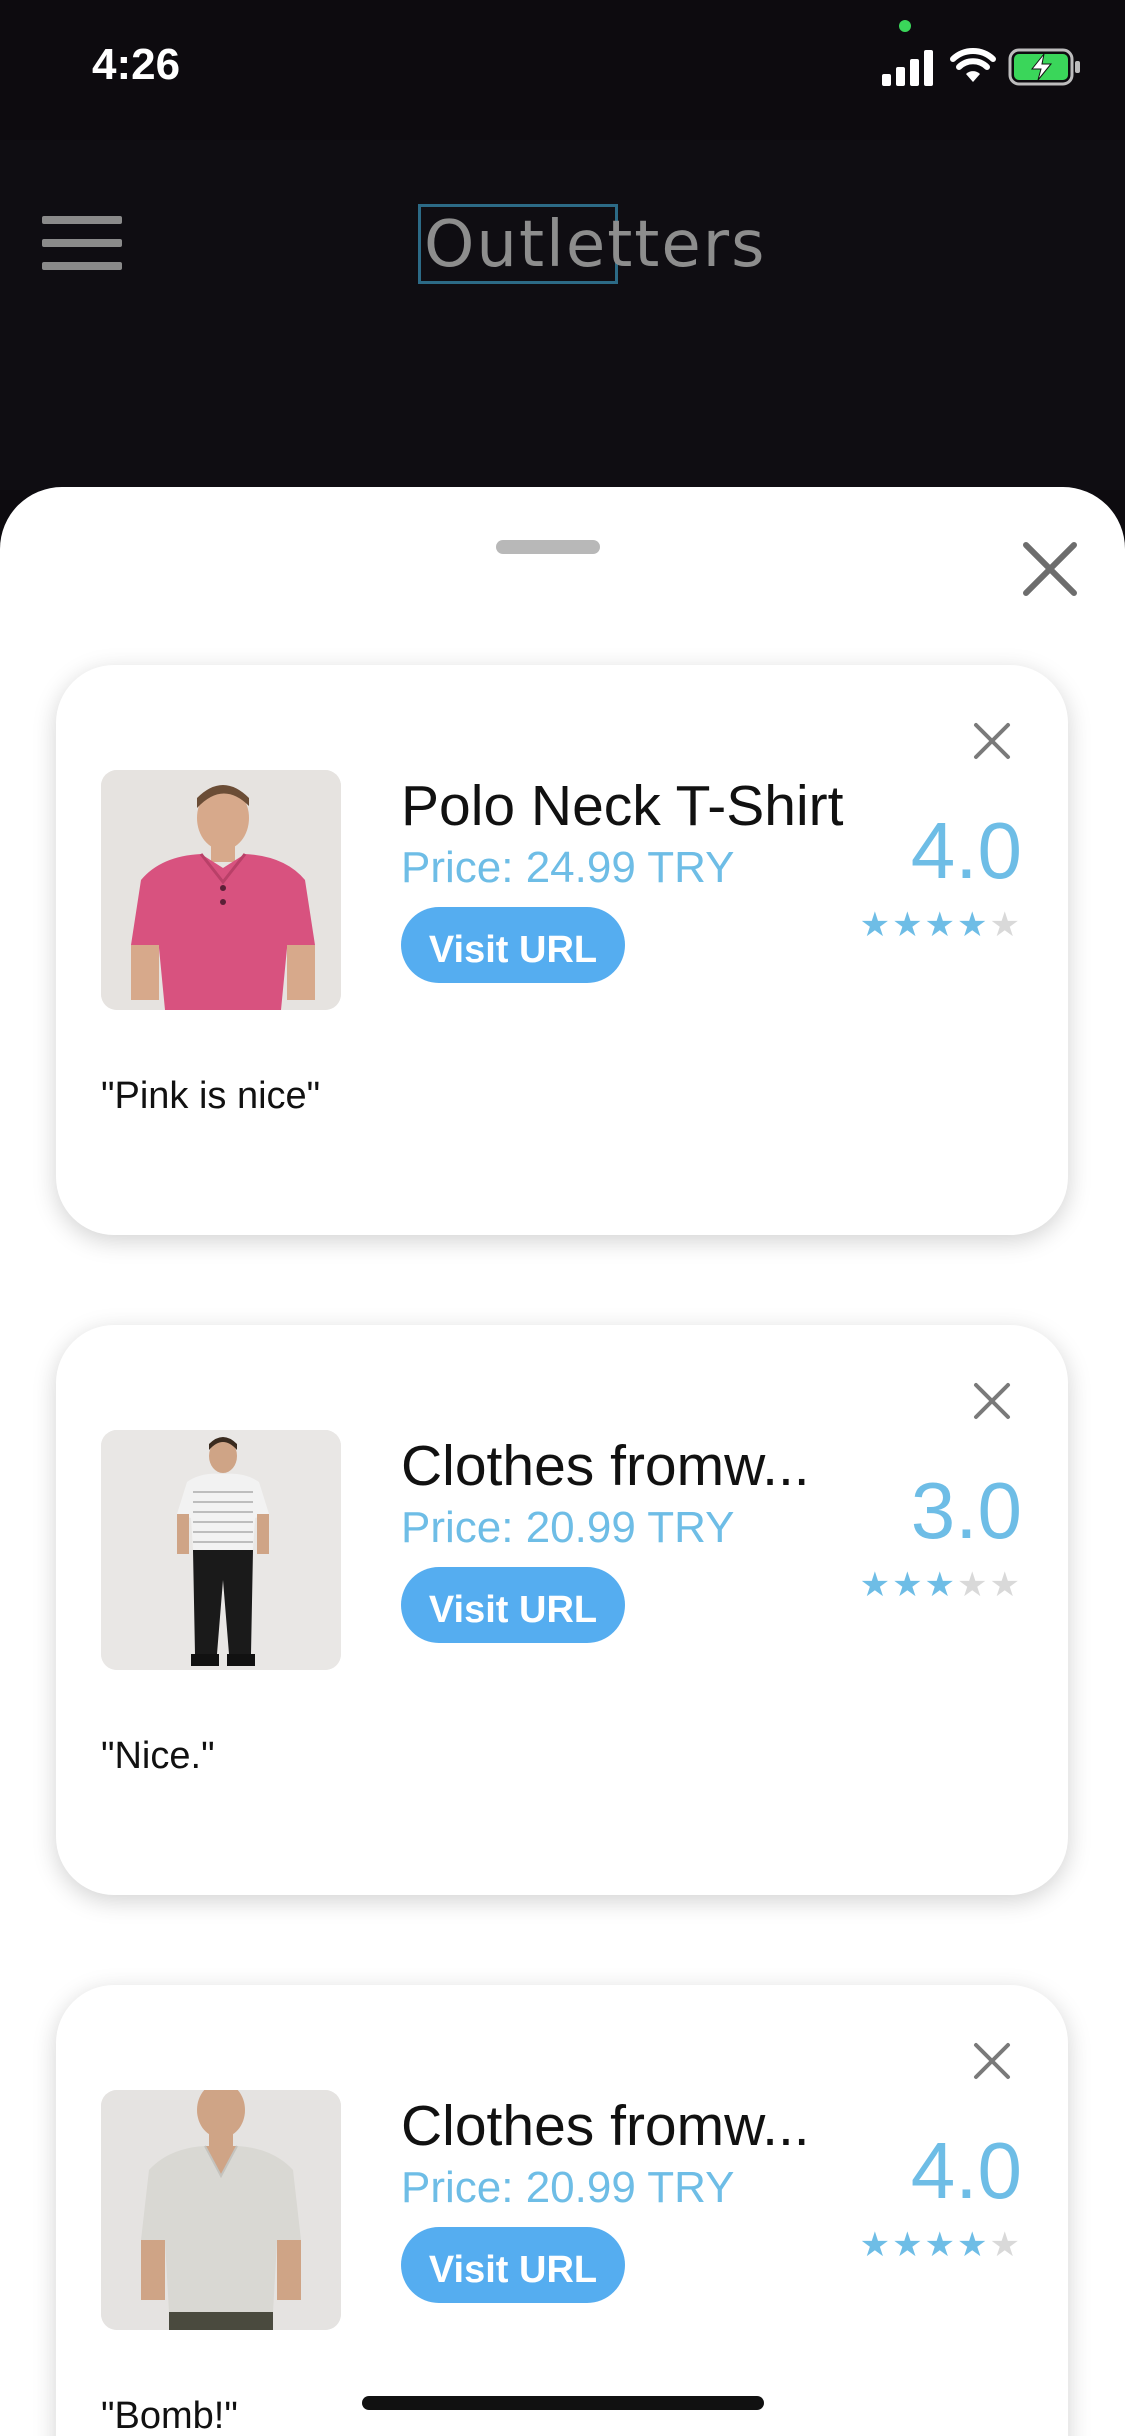 The height and width of the screenshot is (2436, 1125). Describe the element at coordinates (973, 65) in the screenshot. I see `wifi-icon` at that location.